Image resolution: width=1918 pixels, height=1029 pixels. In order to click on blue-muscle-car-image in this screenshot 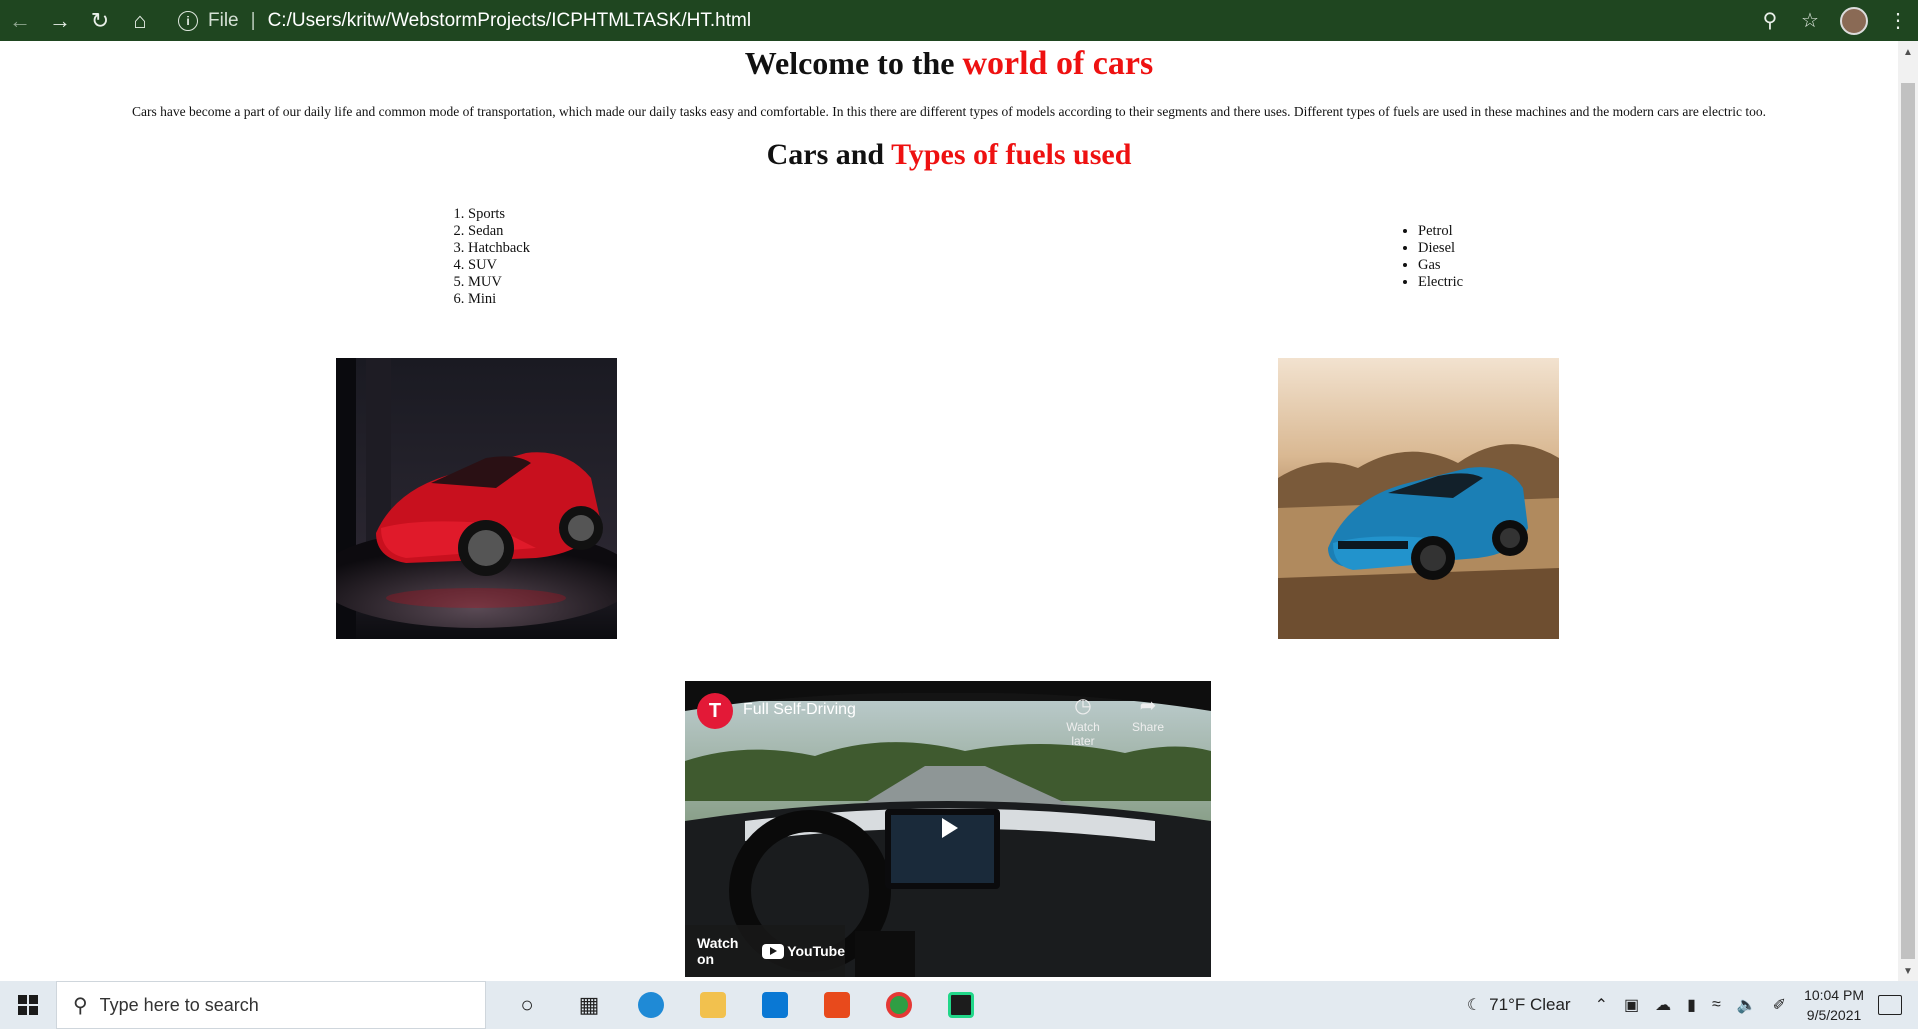, I will do `click(1418, 498)`.